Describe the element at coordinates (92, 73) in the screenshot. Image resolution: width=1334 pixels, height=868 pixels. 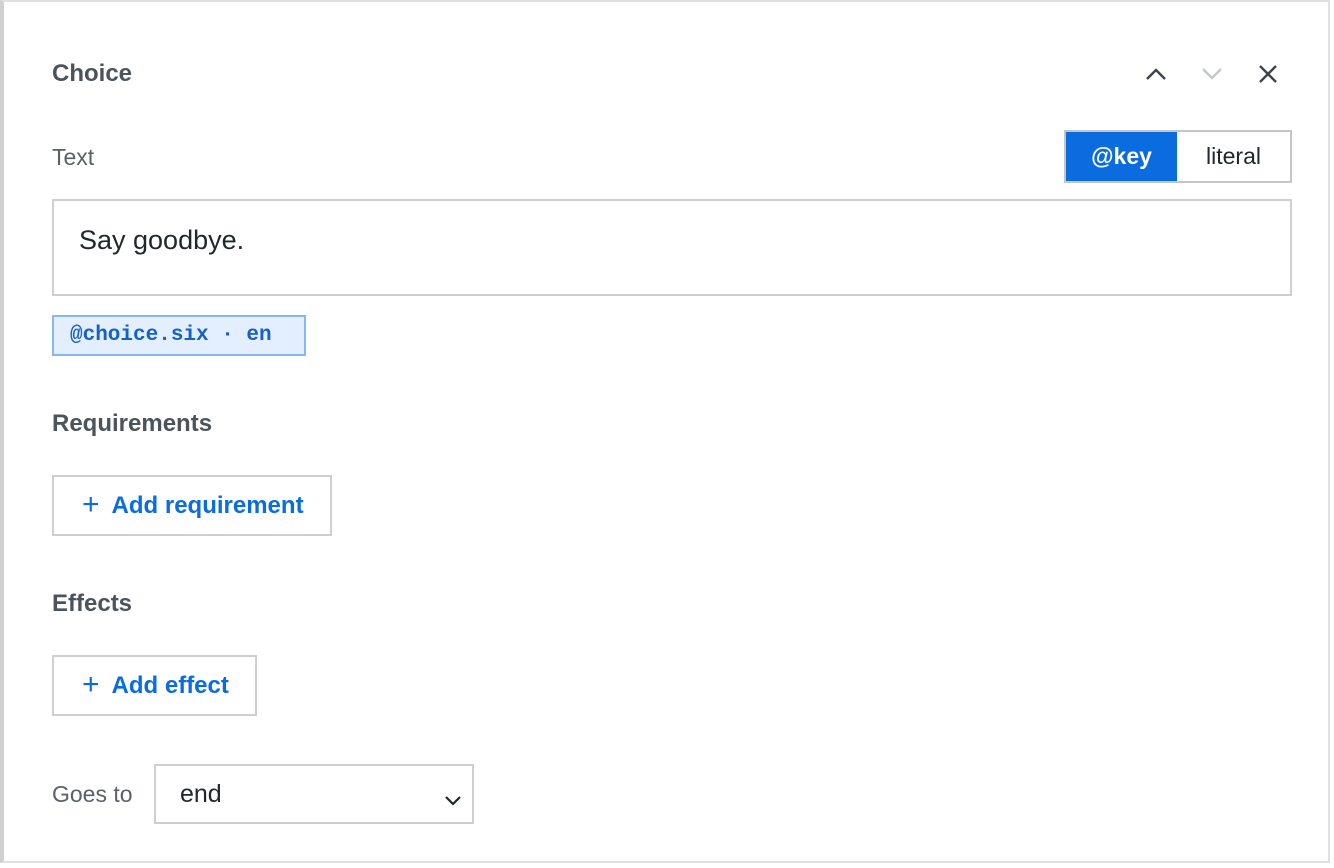
I see `panel-title: Choice` at that location.